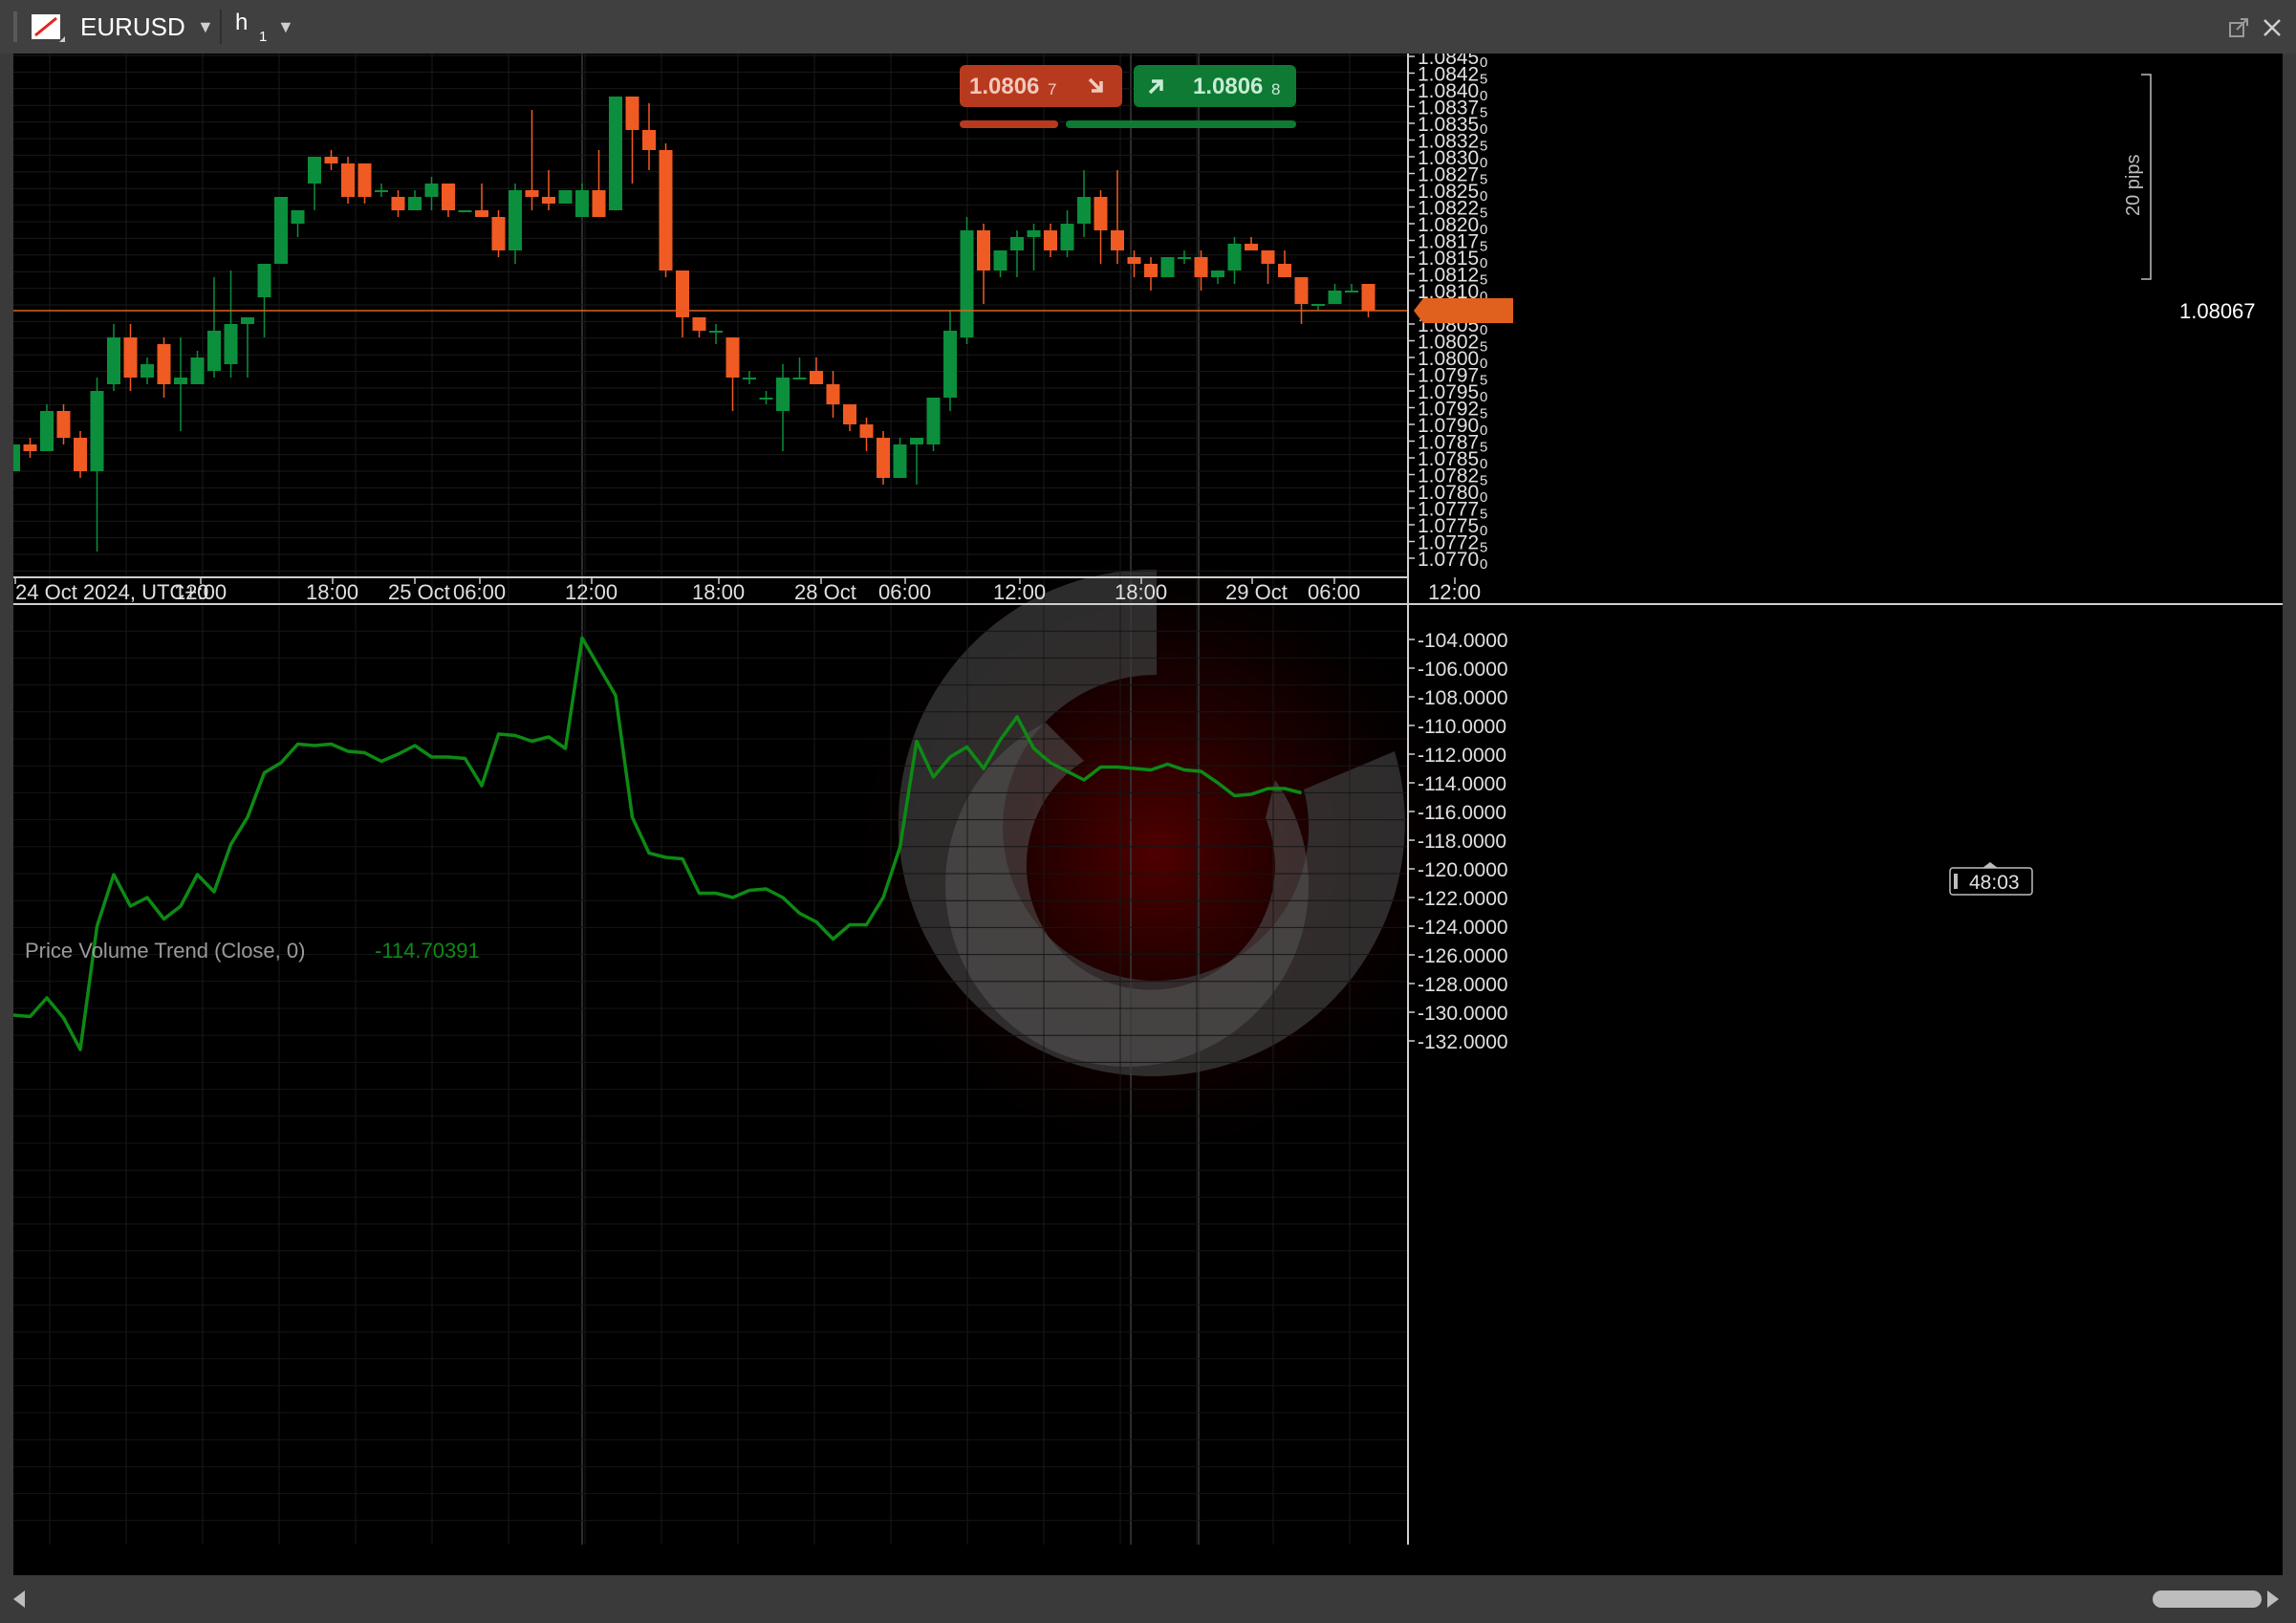 The width and height of the screenshot is (2296, 1623). What do you see at coordinates (1181, 124) in the screenshot?
I see `buy-sentiment-bar` at bounding box center [1181, 124].